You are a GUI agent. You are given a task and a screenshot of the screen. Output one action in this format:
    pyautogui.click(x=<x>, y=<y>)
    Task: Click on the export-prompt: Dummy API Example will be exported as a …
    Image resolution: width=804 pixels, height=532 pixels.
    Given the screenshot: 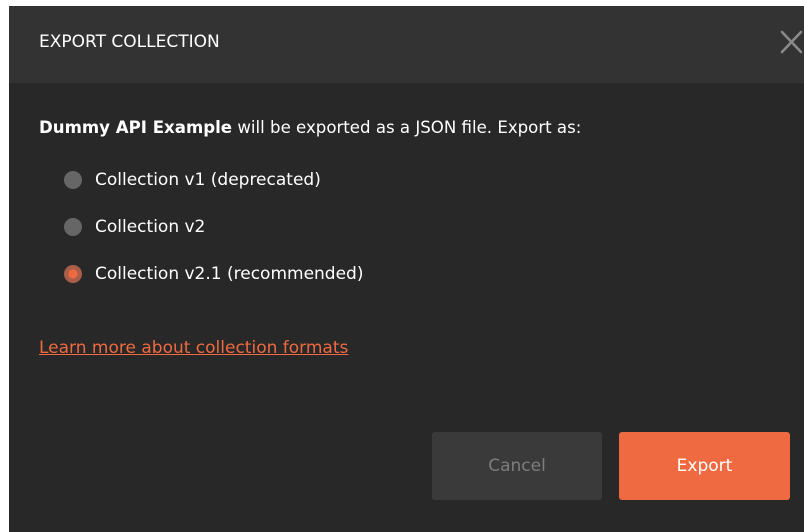 What is the action you would take?
    pyautogui.click(x=310, y=127)
    